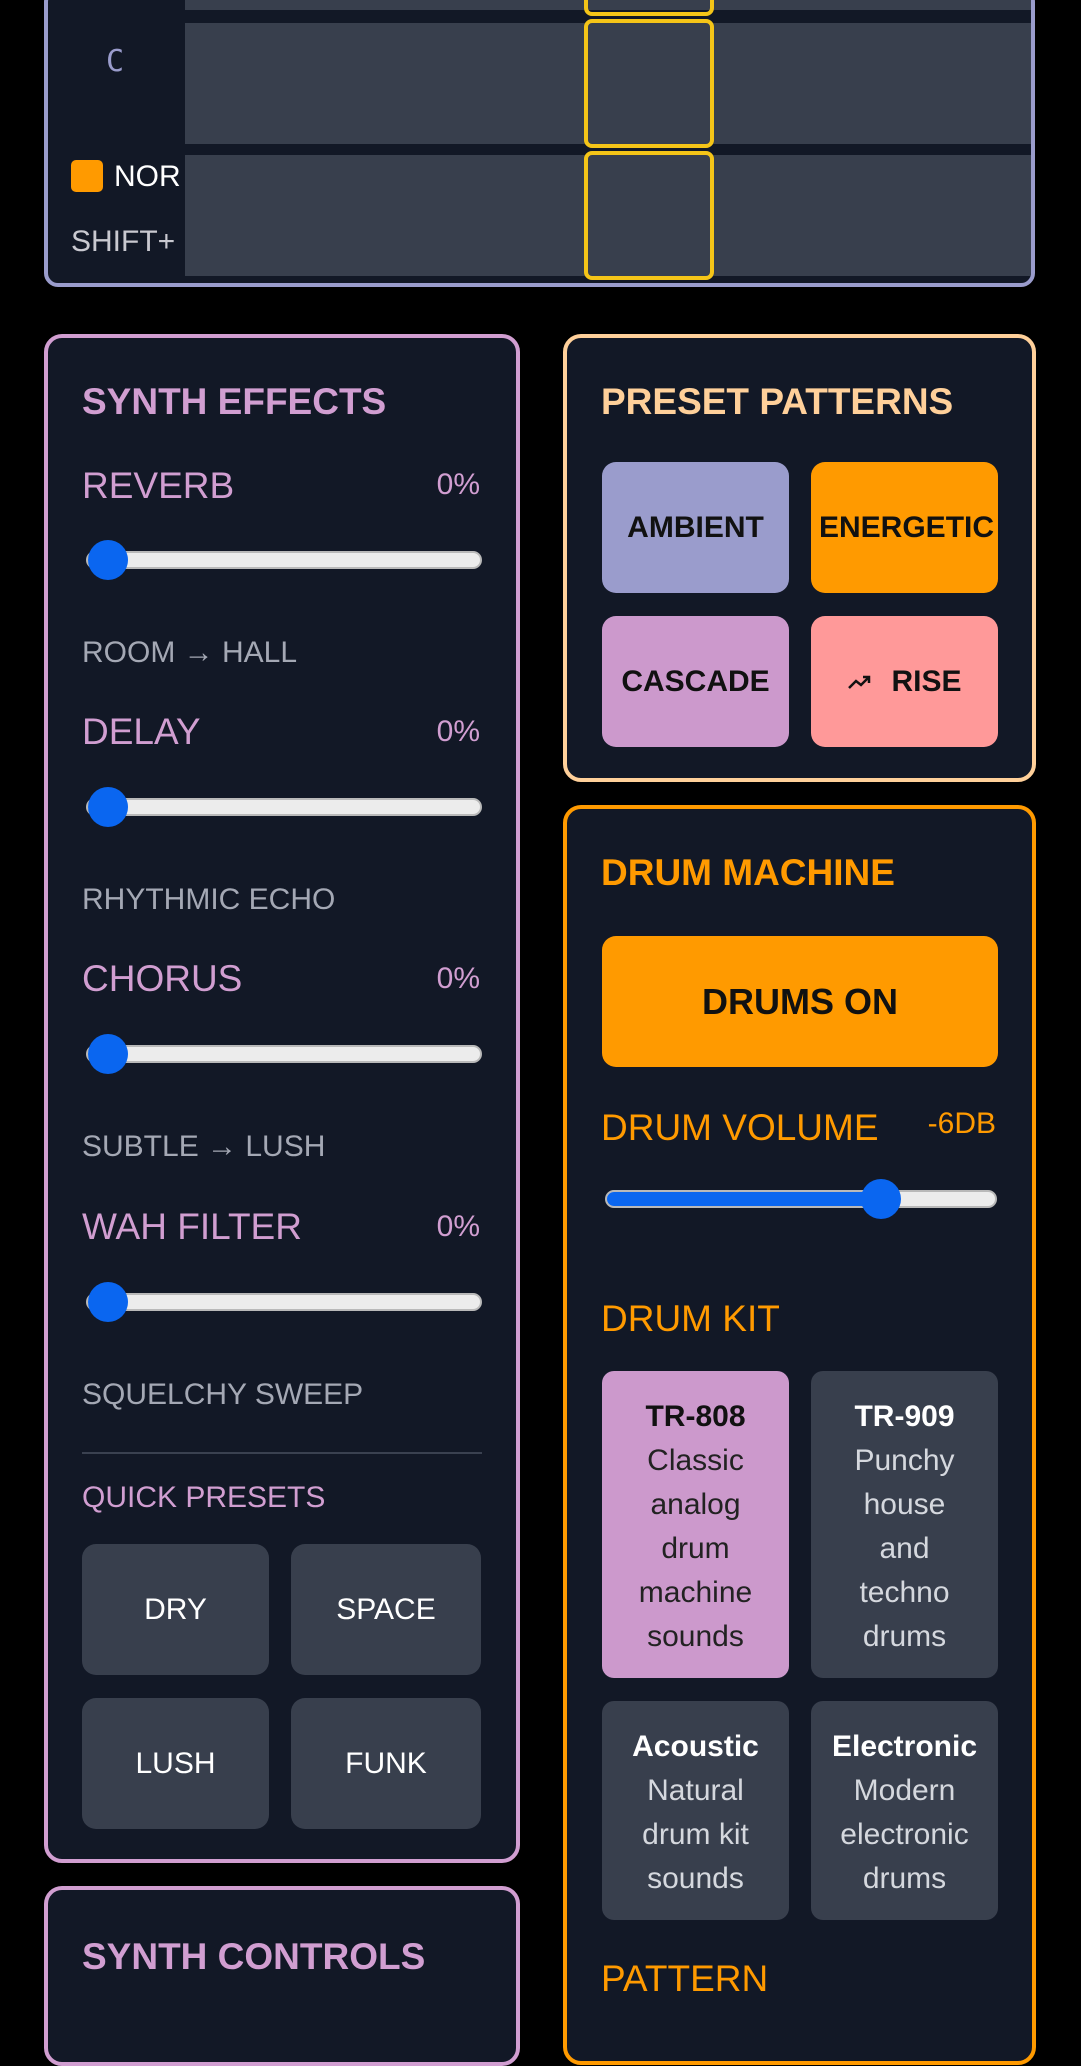 This screenshot has height=2066, width=1081. I want to click on preset-lush-button: LUSH, so click(175, 1763).